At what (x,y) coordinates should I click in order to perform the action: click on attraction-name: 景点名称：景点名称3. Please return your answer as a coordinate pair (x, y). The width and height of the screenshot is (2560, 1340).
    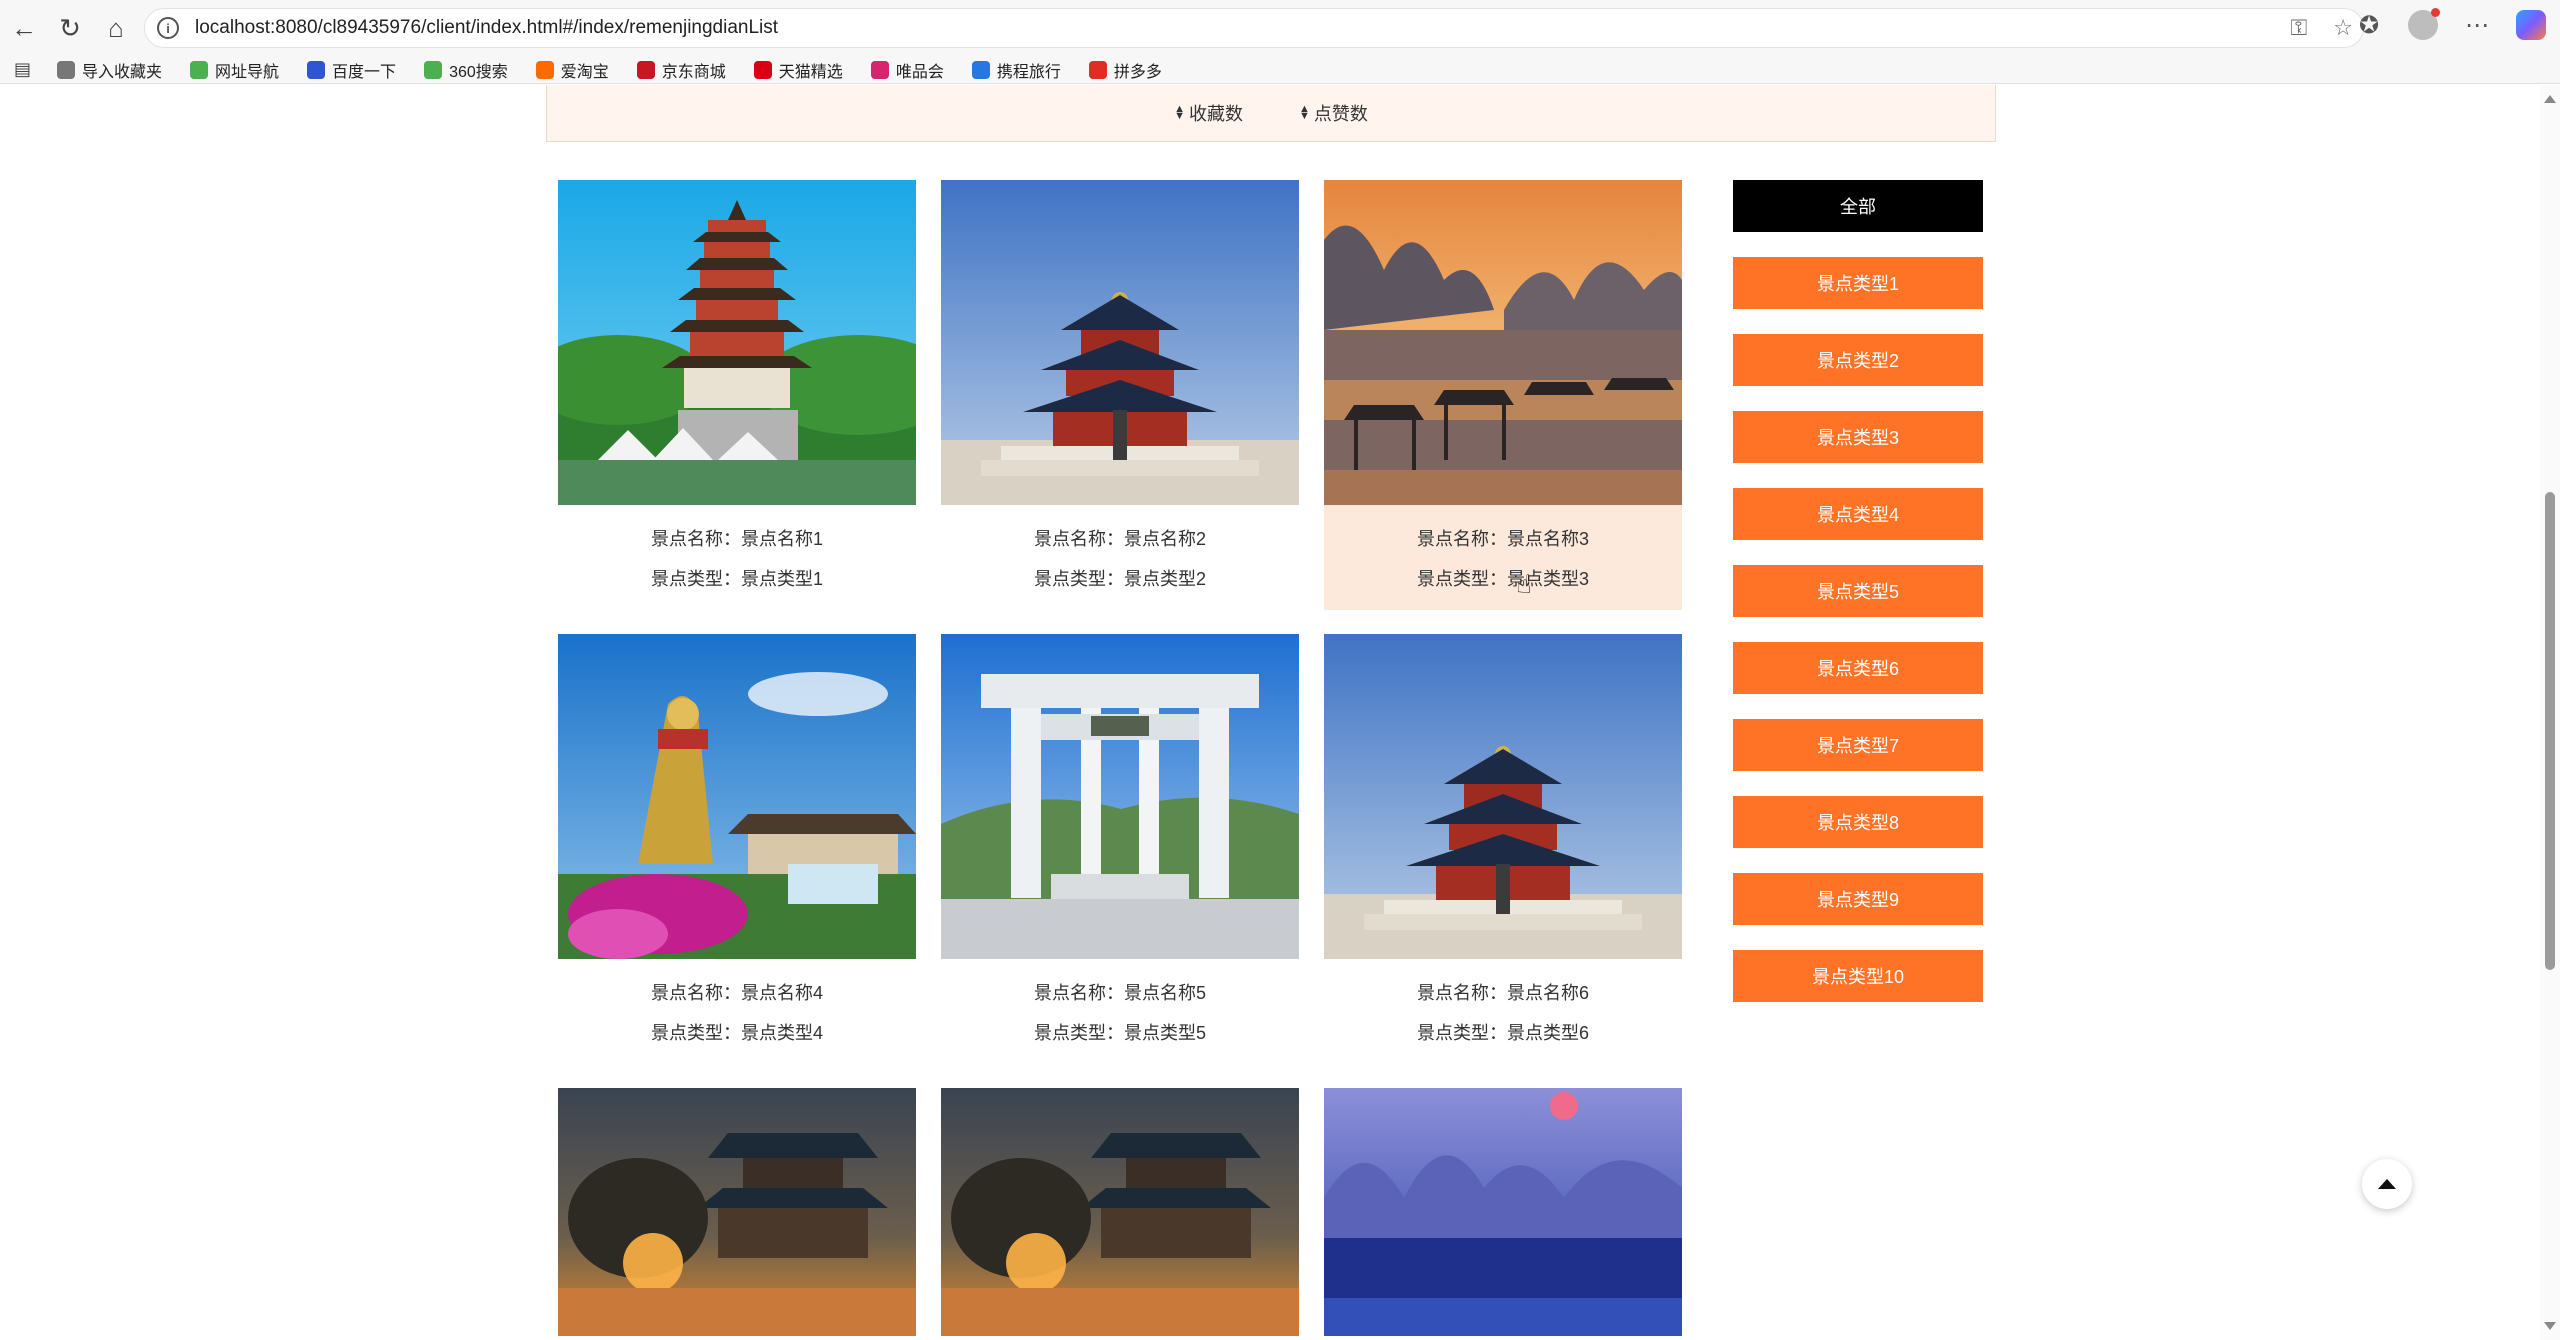
    Looking at the image, I should click on (1502, 539).